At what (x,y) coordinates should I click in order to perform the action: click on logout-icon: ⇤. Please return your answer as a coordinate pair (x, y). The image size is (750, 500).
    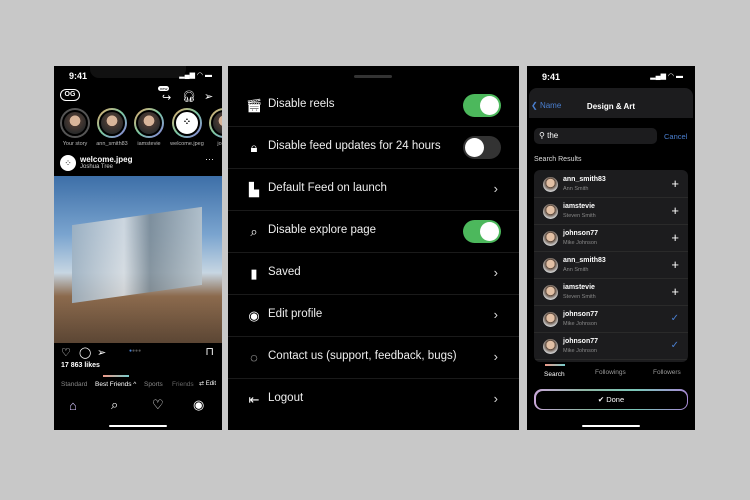
    Looking at the image, I should click on (254, 399).